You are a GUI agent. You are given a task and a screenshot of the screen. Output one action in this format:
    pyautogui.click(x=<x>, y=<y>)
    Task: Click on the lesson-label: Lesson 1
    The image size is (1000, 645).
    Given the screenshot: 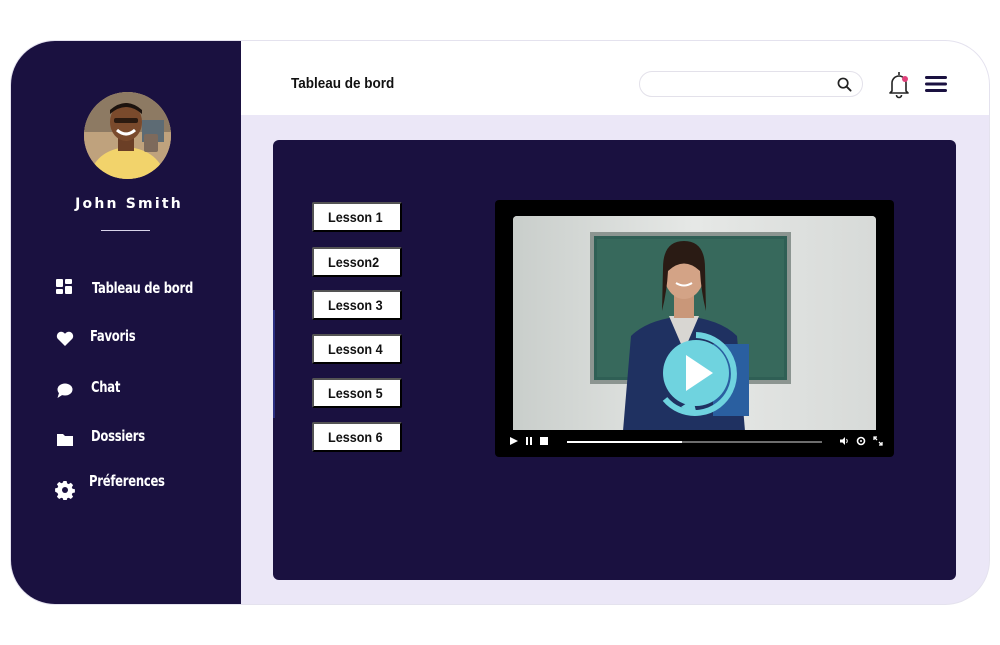 What is the action you would take?
    pyautogui.click(x=355, y=217)
    